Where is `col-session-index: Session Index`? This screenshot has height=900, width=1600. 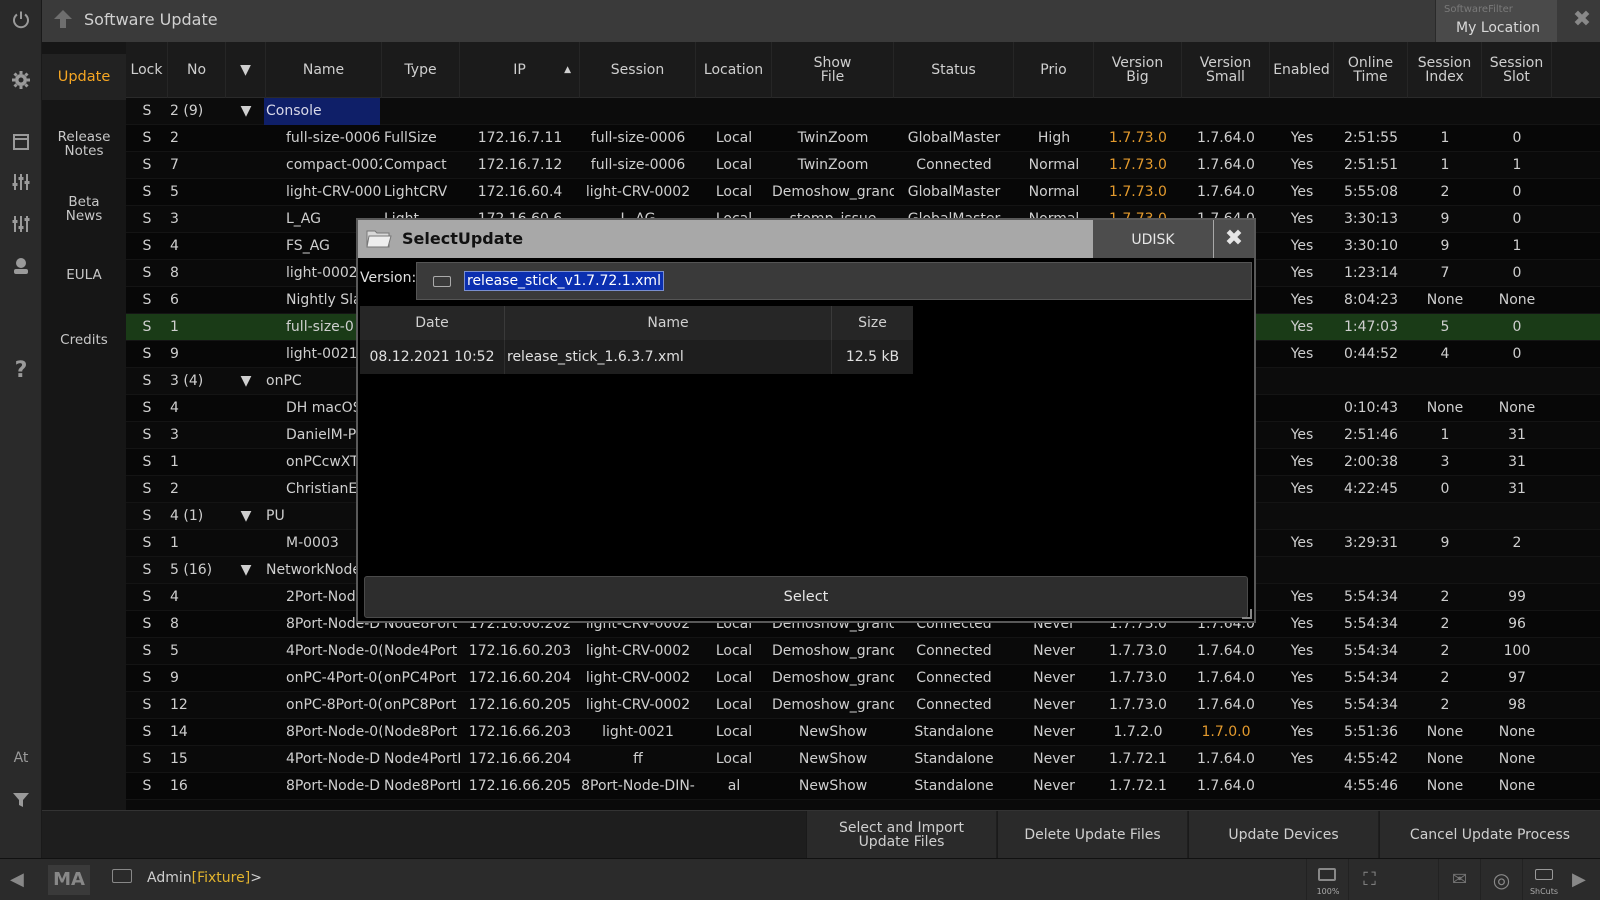 col-session-index: Session Index is located at coordinates (1445, 70).